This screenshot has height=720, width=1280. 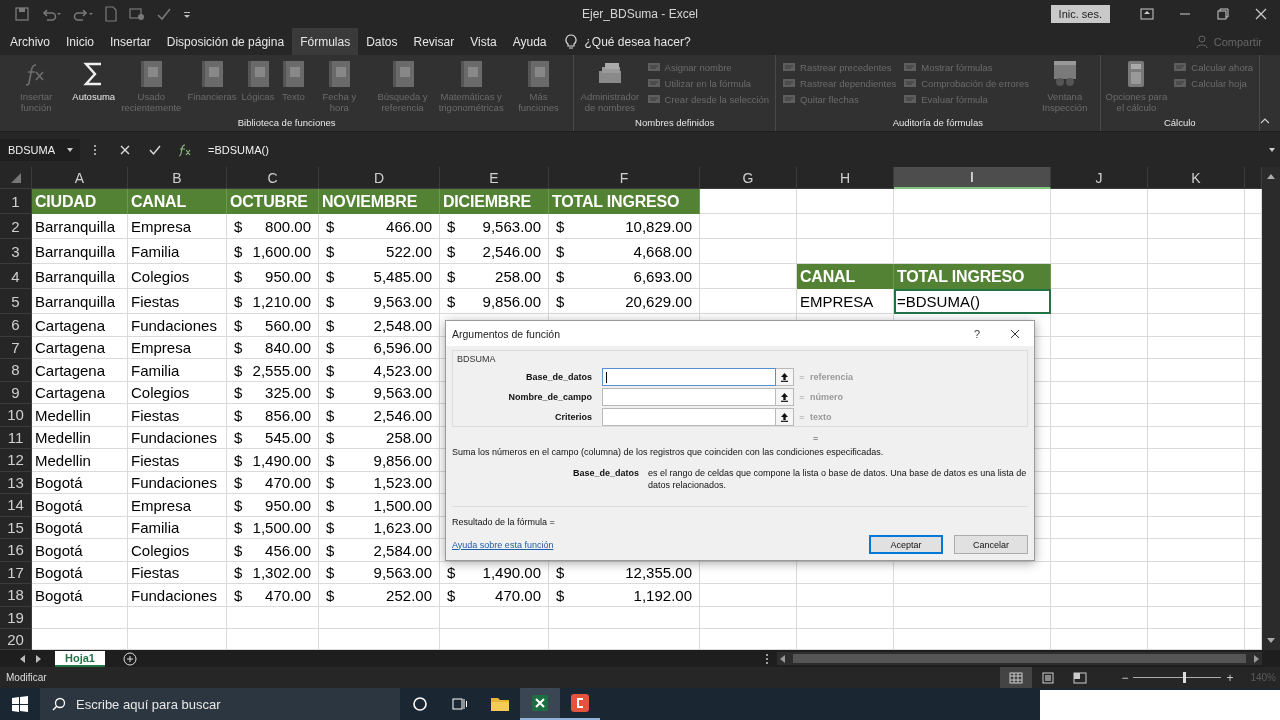 What do you see at coordinates (991, 544) in the screenshot?
I see `cancel-button: Cancelar` at bounding box center [991, 544].